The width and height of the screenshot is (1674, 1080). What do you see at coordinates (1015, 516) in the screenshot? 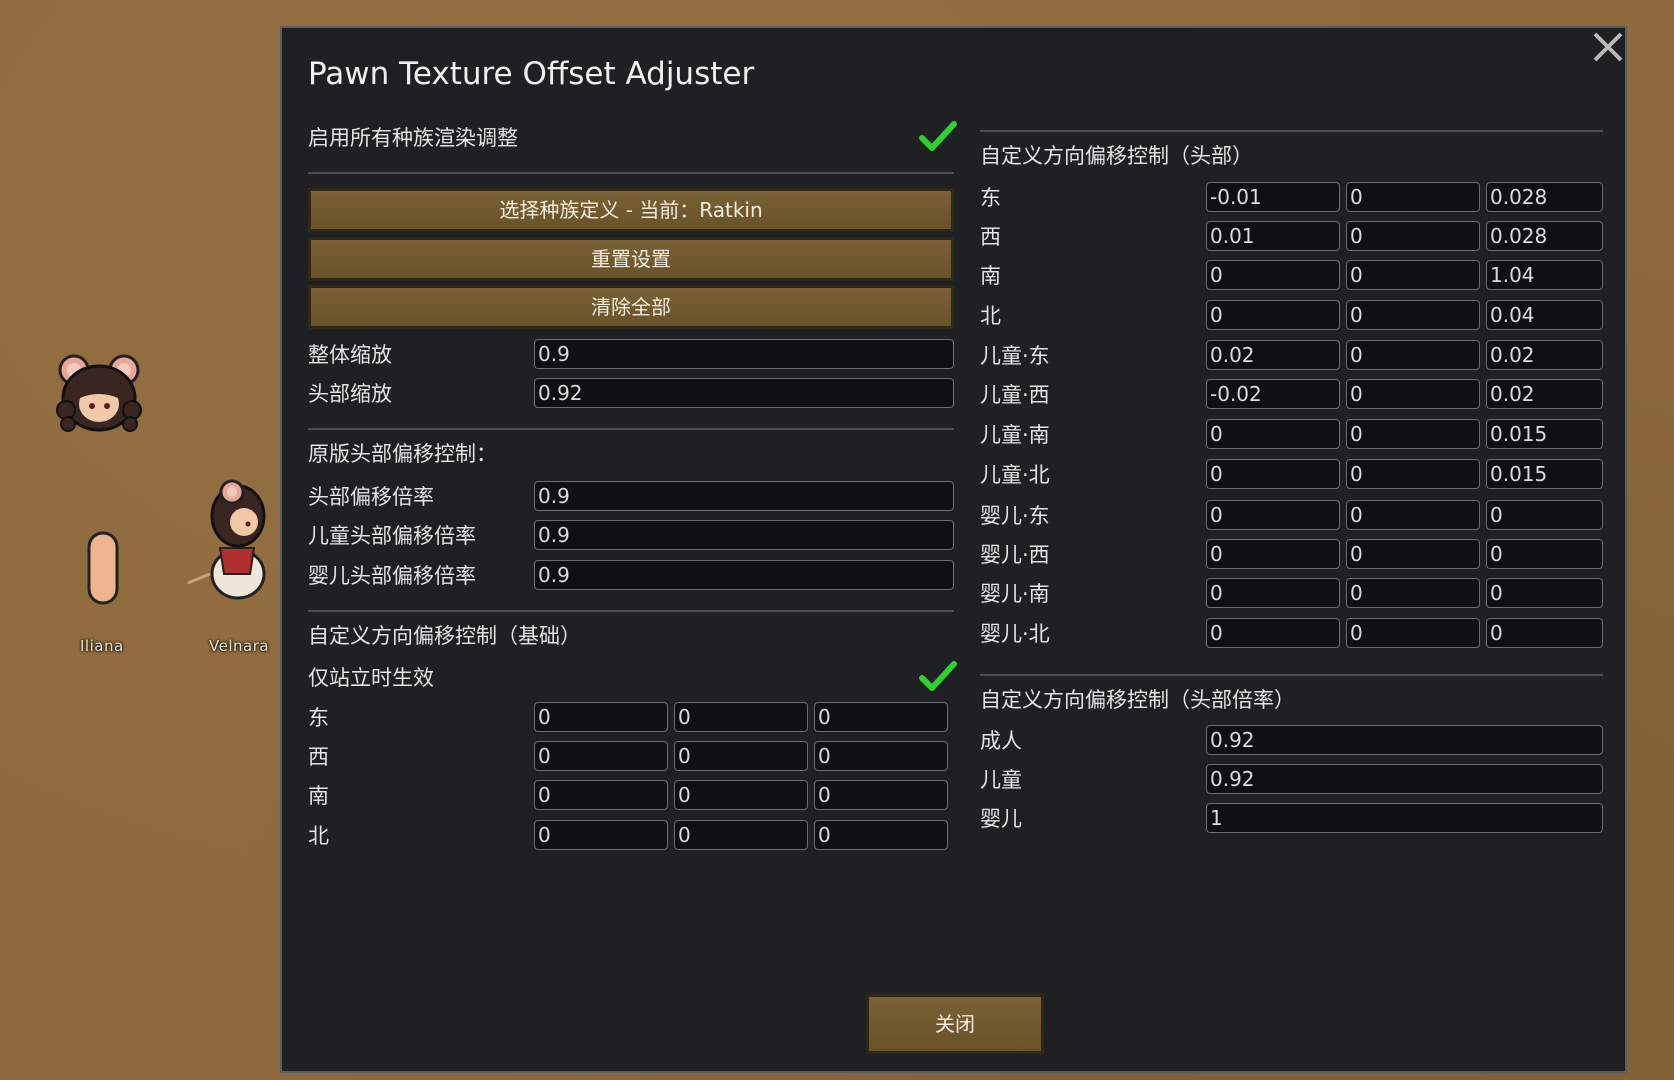
I see `head-row-label: 婴儿·东` at bounding box center [1015, 516].